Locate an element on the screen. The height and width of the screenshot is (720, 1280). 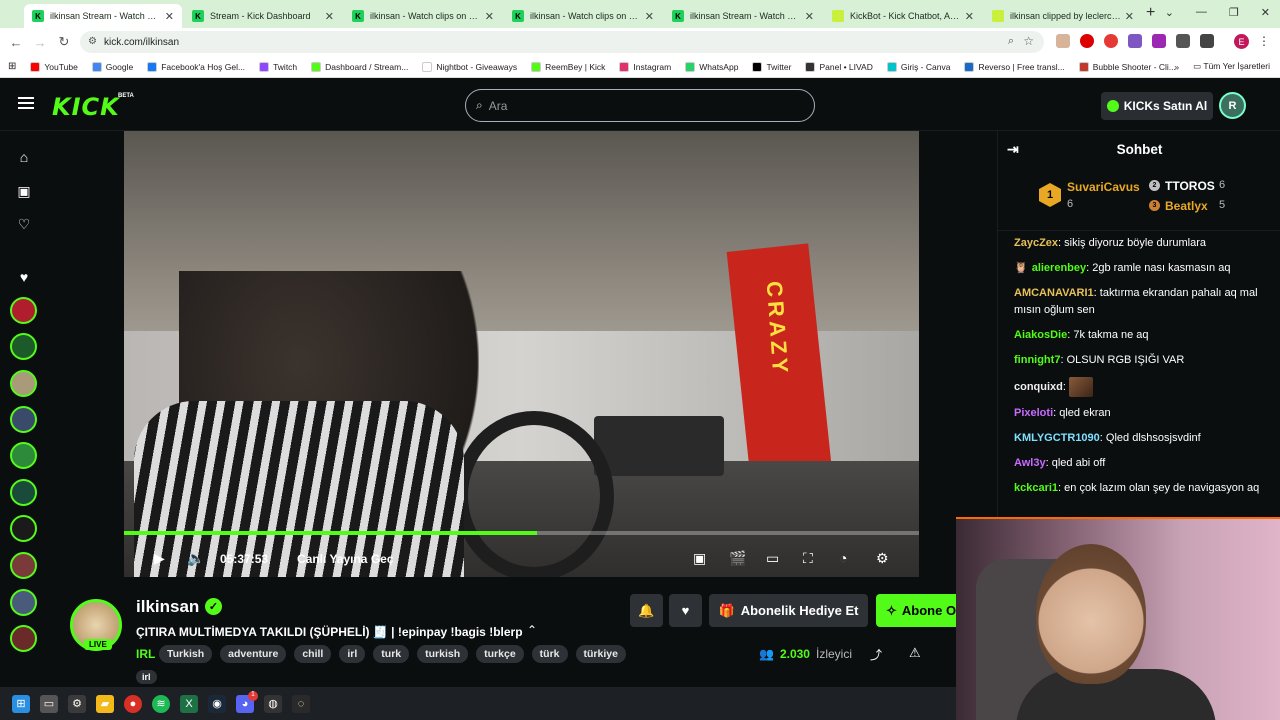
git-icon: ◌ is located at coordinates (301, 703).